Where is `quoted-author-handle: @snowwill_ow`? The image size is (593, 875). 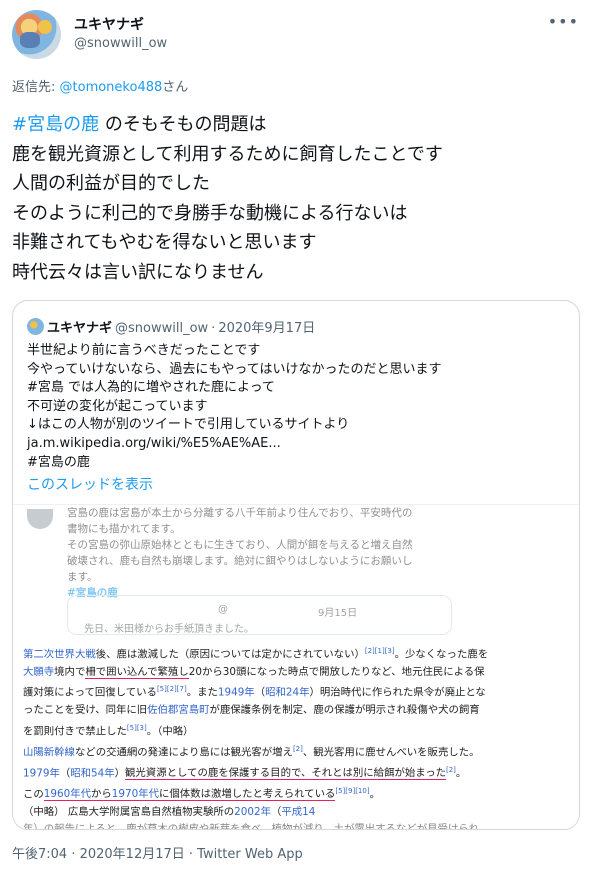
quoted-author-handle: @snowwill_ow is located at coordinates (162, 328).